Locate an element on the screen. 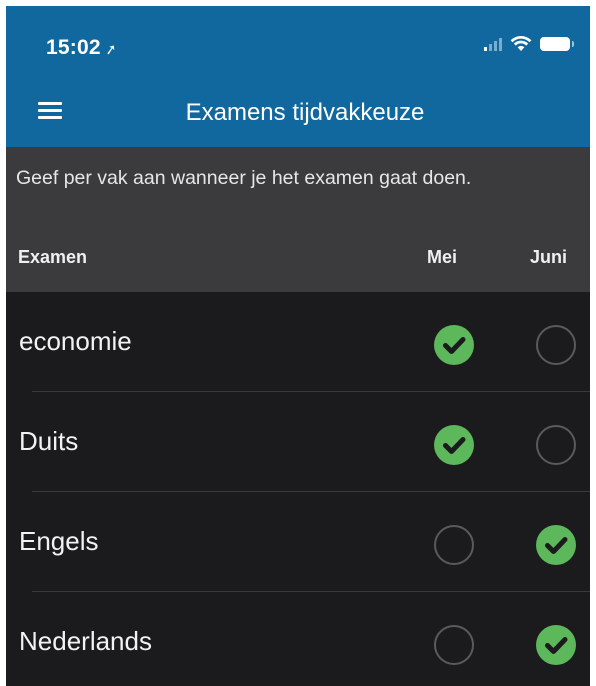  exam-name: economie is located at coordinates (75, 341).